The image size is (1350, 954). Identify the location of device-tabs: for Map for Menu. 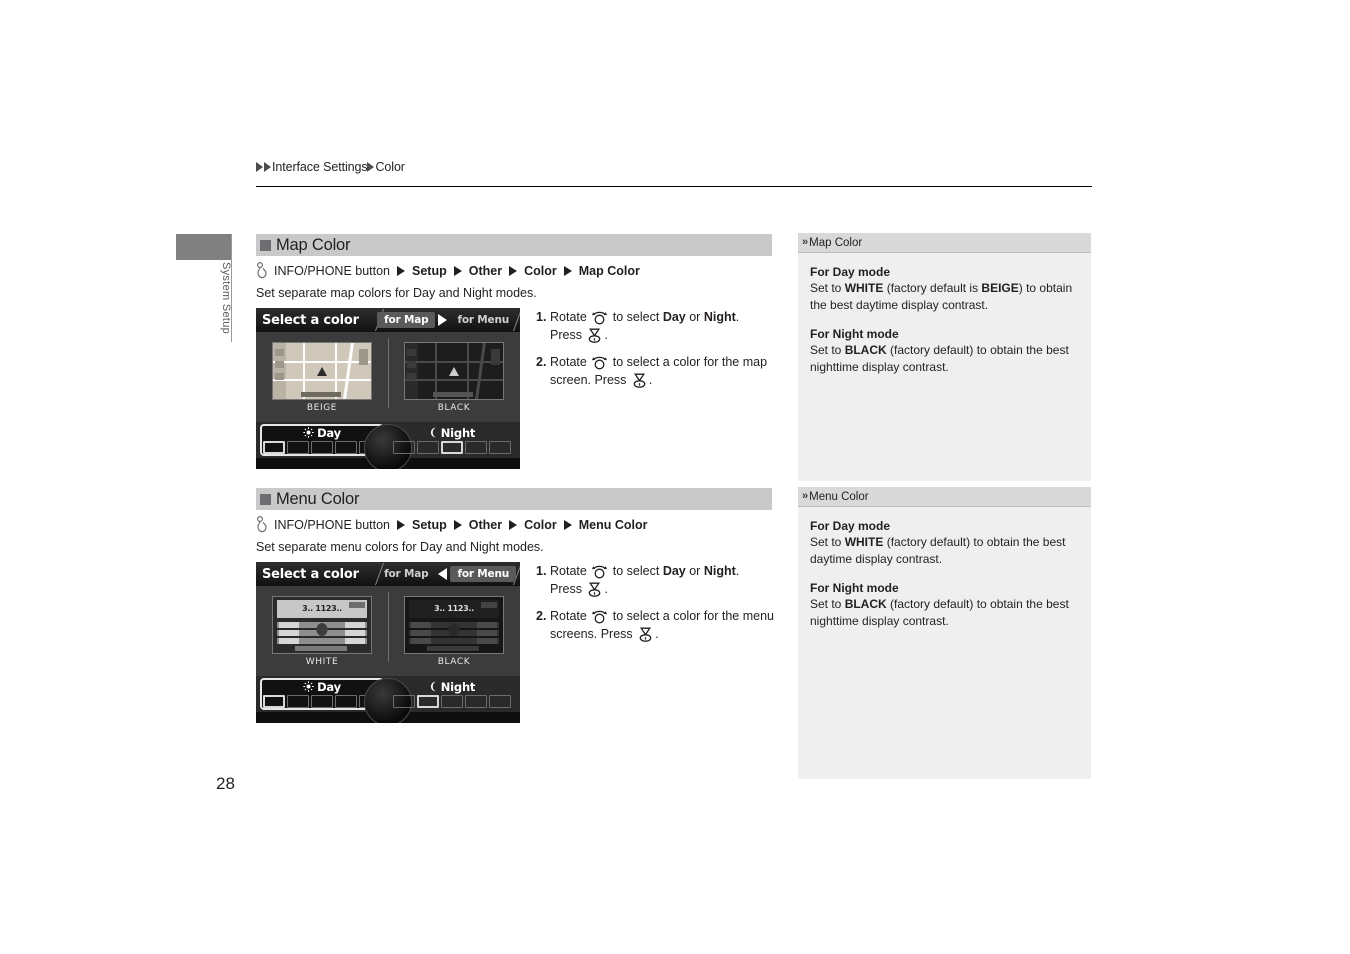
(446, 320).